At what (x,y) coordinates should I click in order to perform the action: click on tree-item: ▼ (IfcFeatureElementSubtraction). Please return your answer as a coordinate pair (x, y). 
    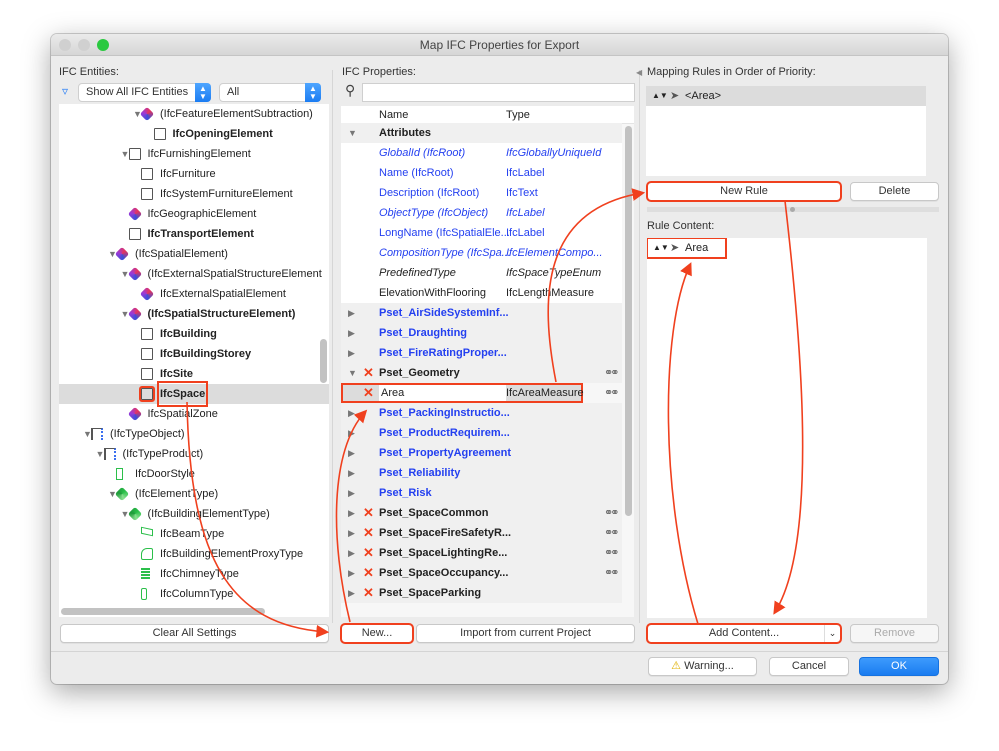
    Looking at the image, I should click on (194, 114).